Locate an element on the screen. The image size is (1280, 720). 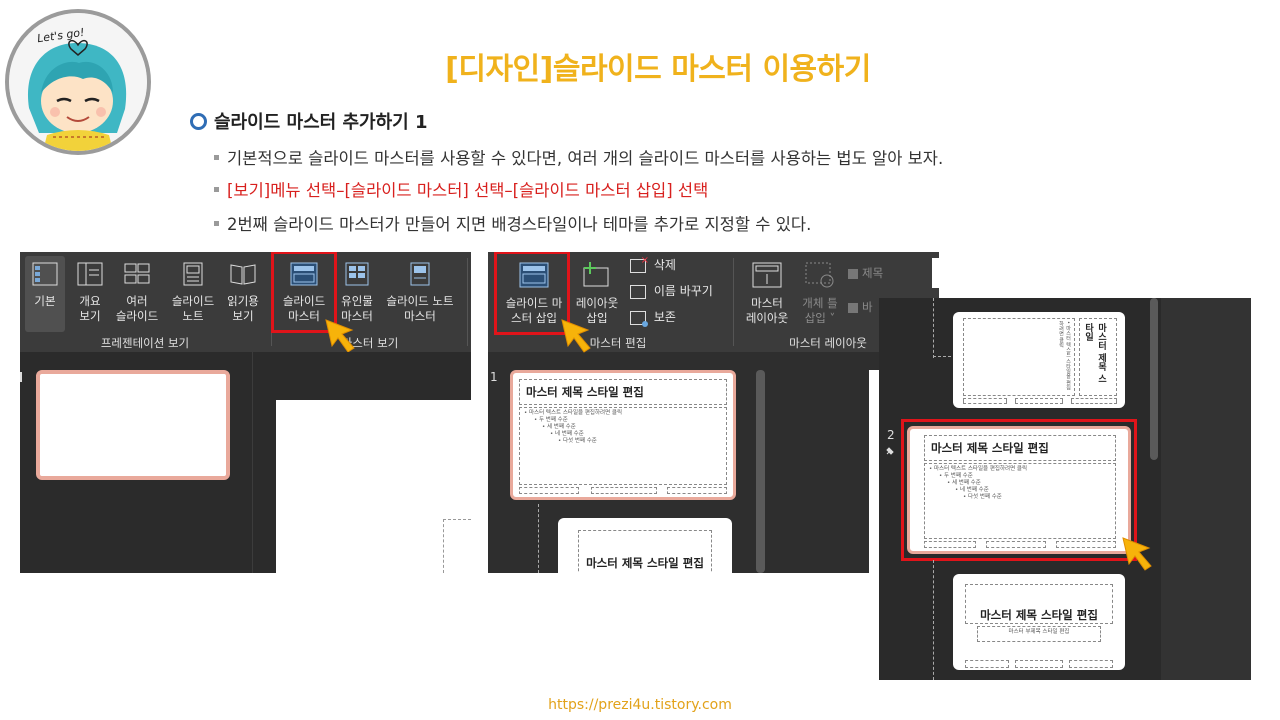
master-layout-button: 마스터 레이아웃 is located at coordinates (767, 294).